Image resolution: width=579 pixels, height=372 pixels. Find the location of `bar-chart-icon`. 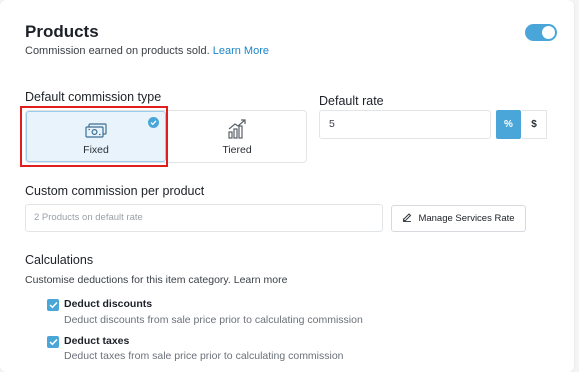

bar-chart-icon is located at coordinates (237, 128).